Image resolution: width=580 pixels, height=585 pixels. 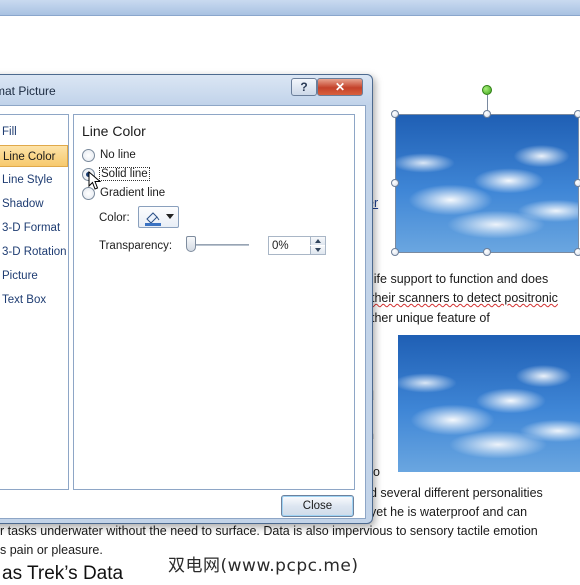 I want to click on no-line-radio, so click(x=88, y=155).